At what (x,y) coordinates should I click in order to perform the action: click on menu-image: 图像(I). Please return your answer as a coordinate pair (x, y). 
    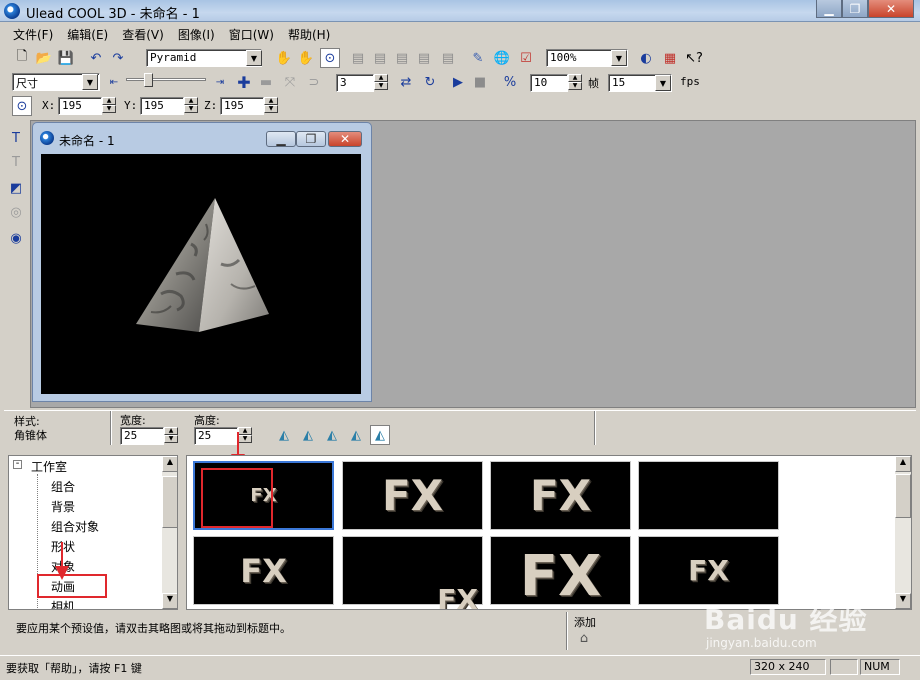
    Looking at the image, I should click on (196, 34).